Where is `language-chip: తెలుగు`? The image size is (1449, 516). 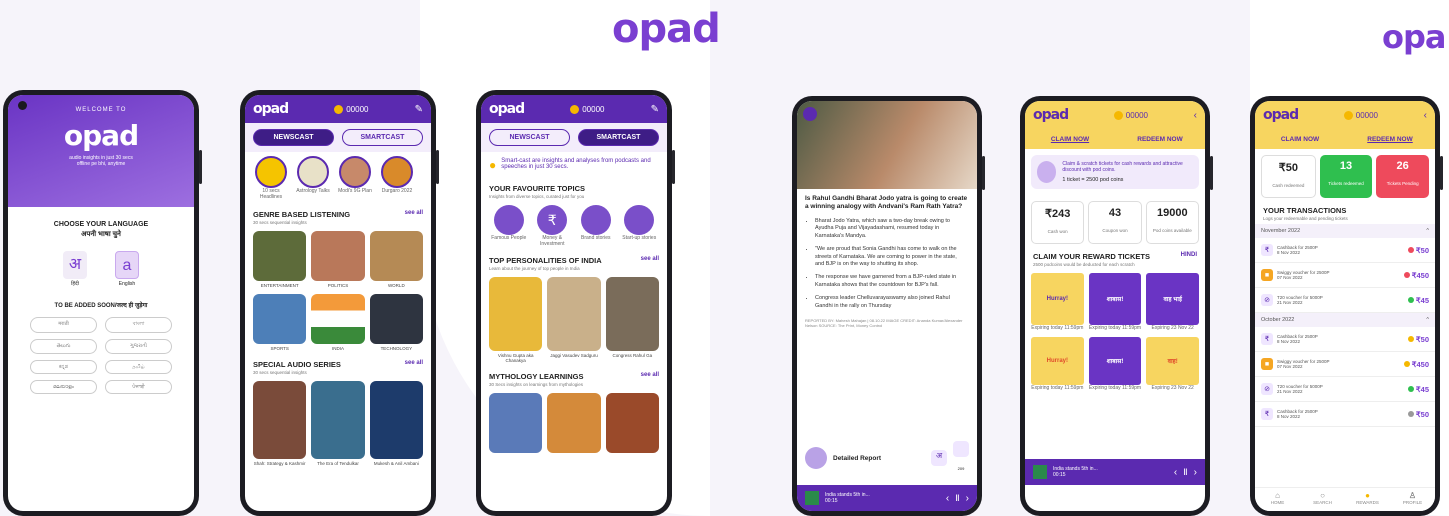
language-chip: తెలుగు is located at coordinates (63, 346).